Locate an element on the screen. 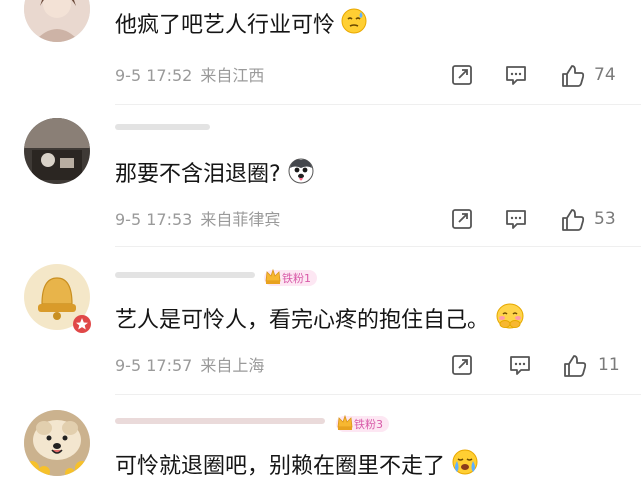 This screenshot has height=488, width=641. comment-text-content: 艺人是可怜人，看完心疼的抱住自己。 is located at coordinates (302, 320).